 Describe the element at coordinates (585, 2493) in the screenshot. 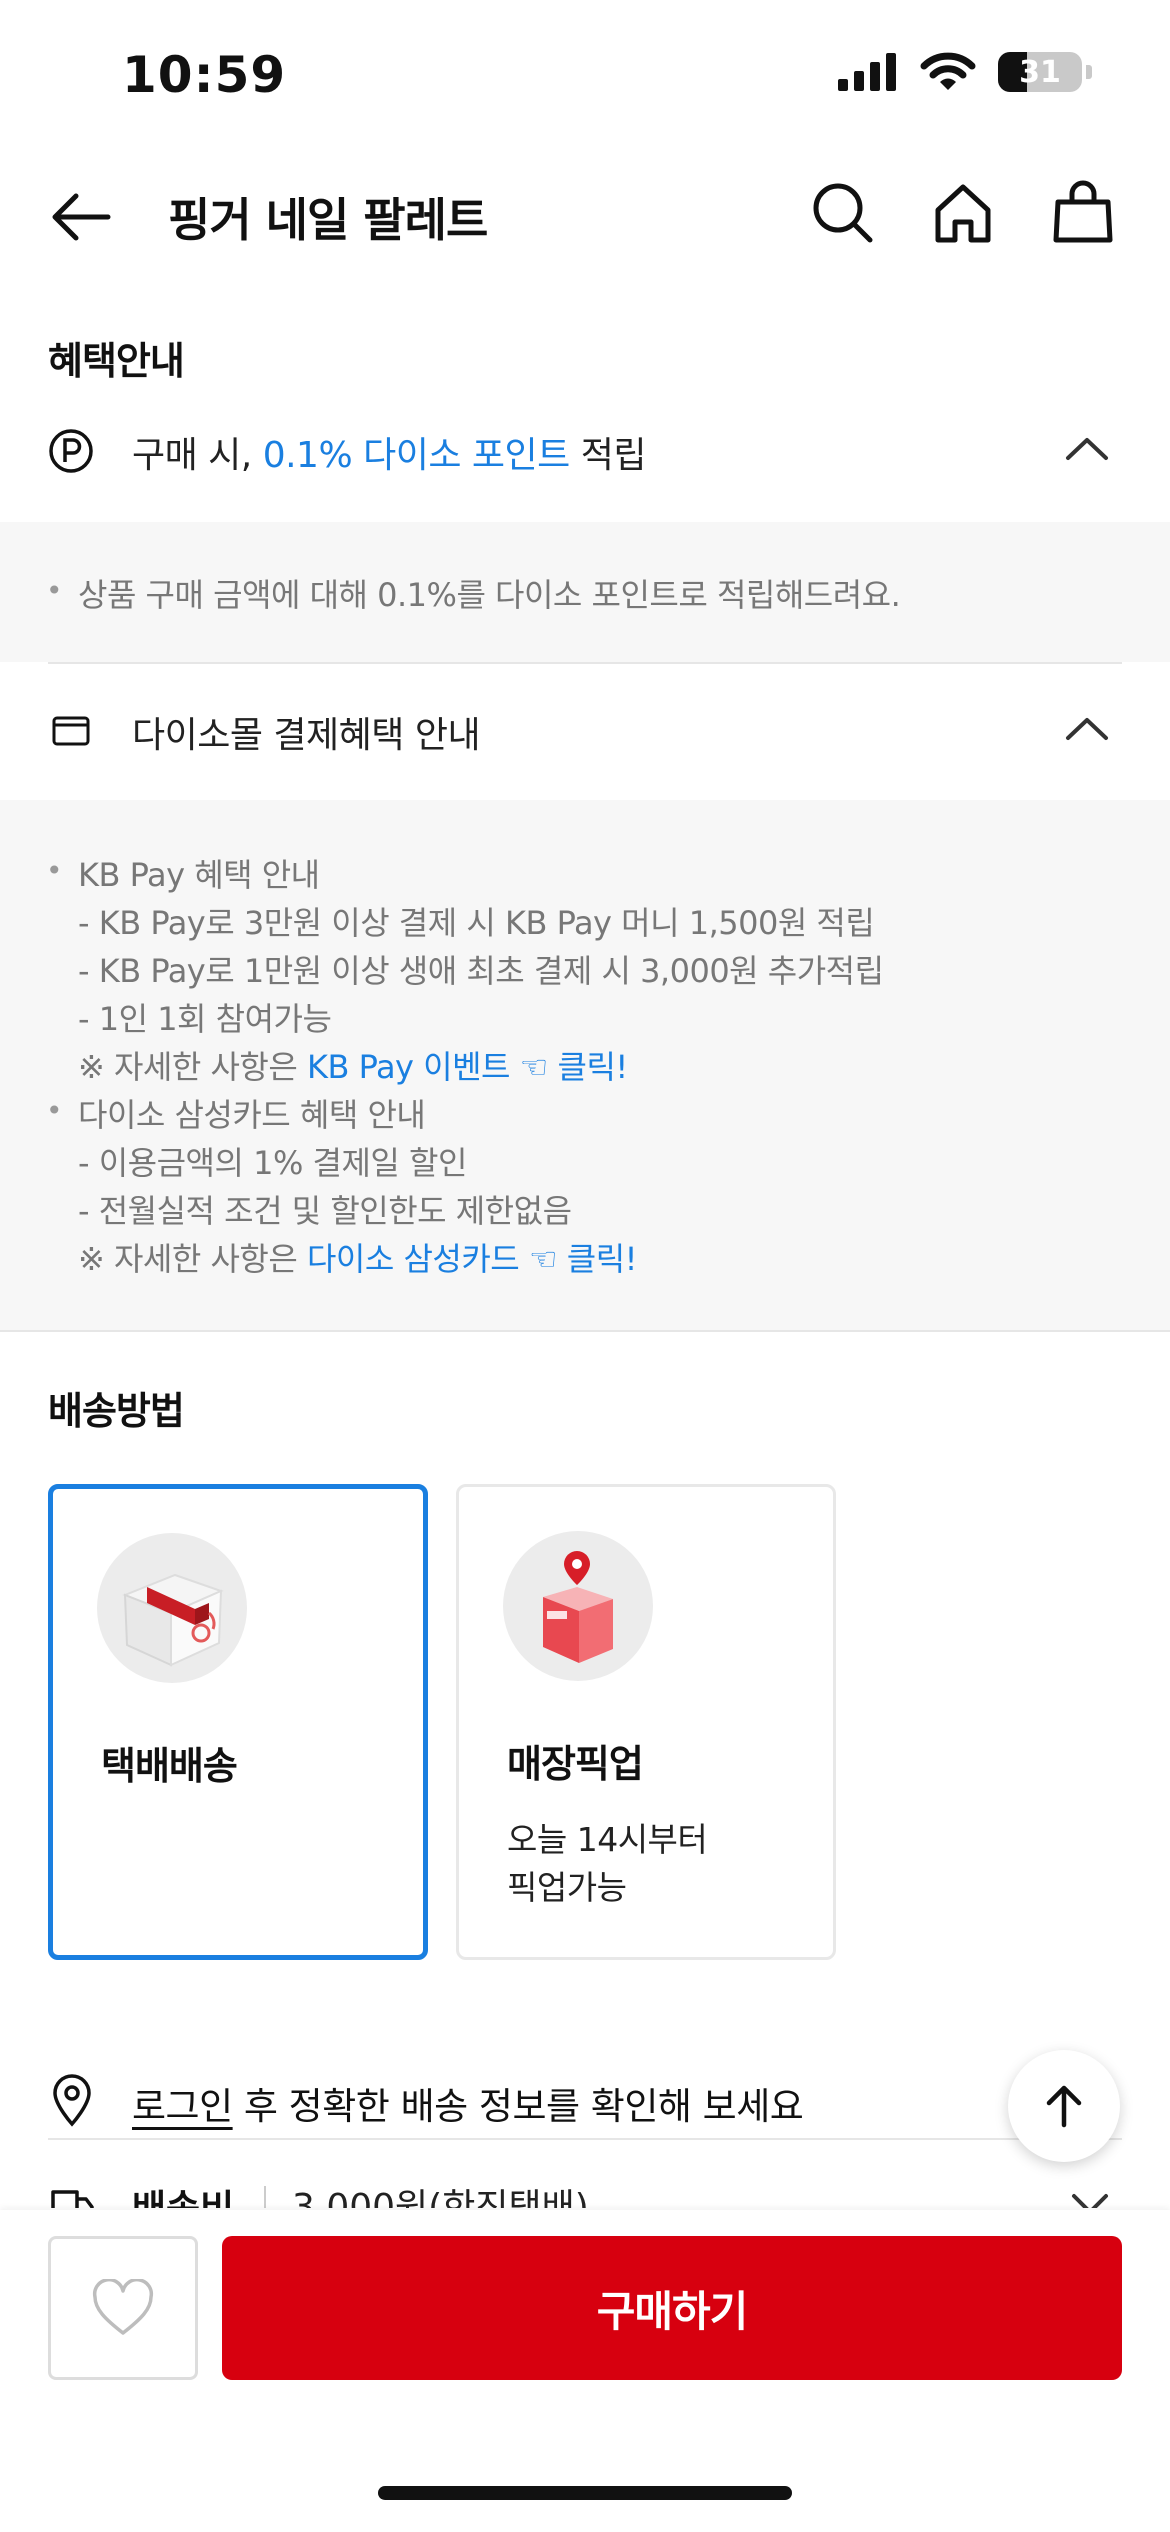

I see `home-indicator` at that location.